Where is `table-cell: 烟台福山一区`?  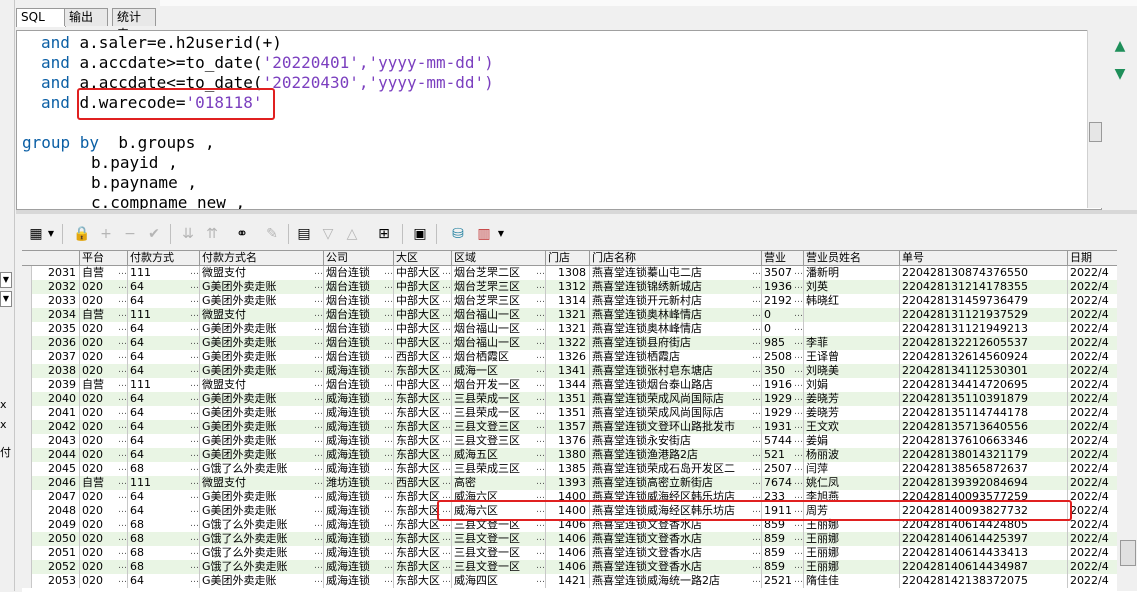 table-cell: 烟台福山一区 is located at coordinates (499, 343).